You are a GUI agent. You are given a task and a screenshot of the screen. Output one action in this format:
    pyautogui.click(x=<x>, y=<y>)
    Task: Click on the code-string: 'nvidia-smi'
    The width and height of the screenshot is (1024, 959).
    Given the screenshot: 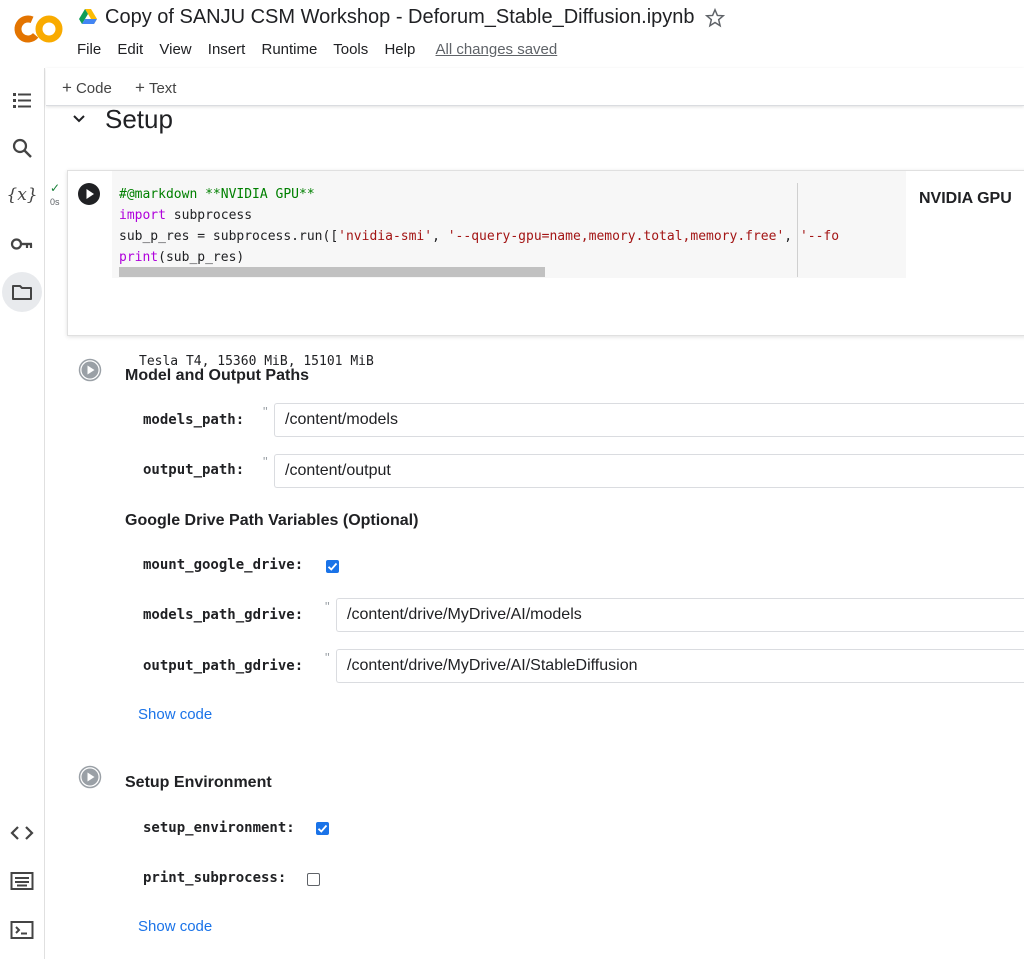 What is the action you would take?
    pyautogui.click(x=385, y=236)
    